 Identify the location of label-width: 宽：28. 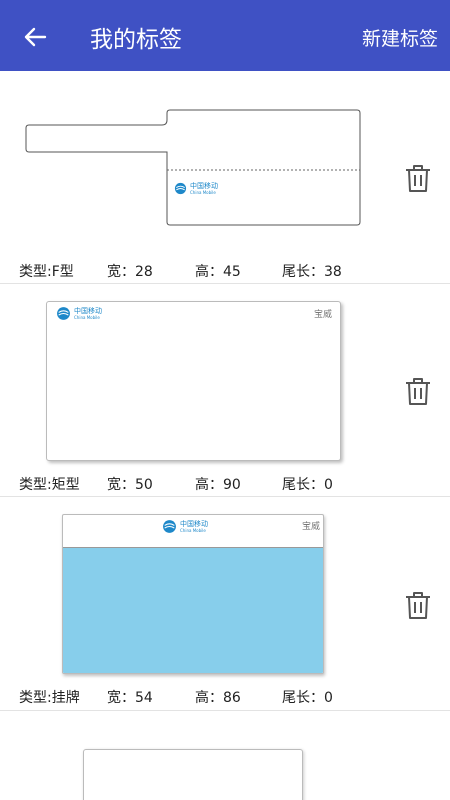
(130, 272).